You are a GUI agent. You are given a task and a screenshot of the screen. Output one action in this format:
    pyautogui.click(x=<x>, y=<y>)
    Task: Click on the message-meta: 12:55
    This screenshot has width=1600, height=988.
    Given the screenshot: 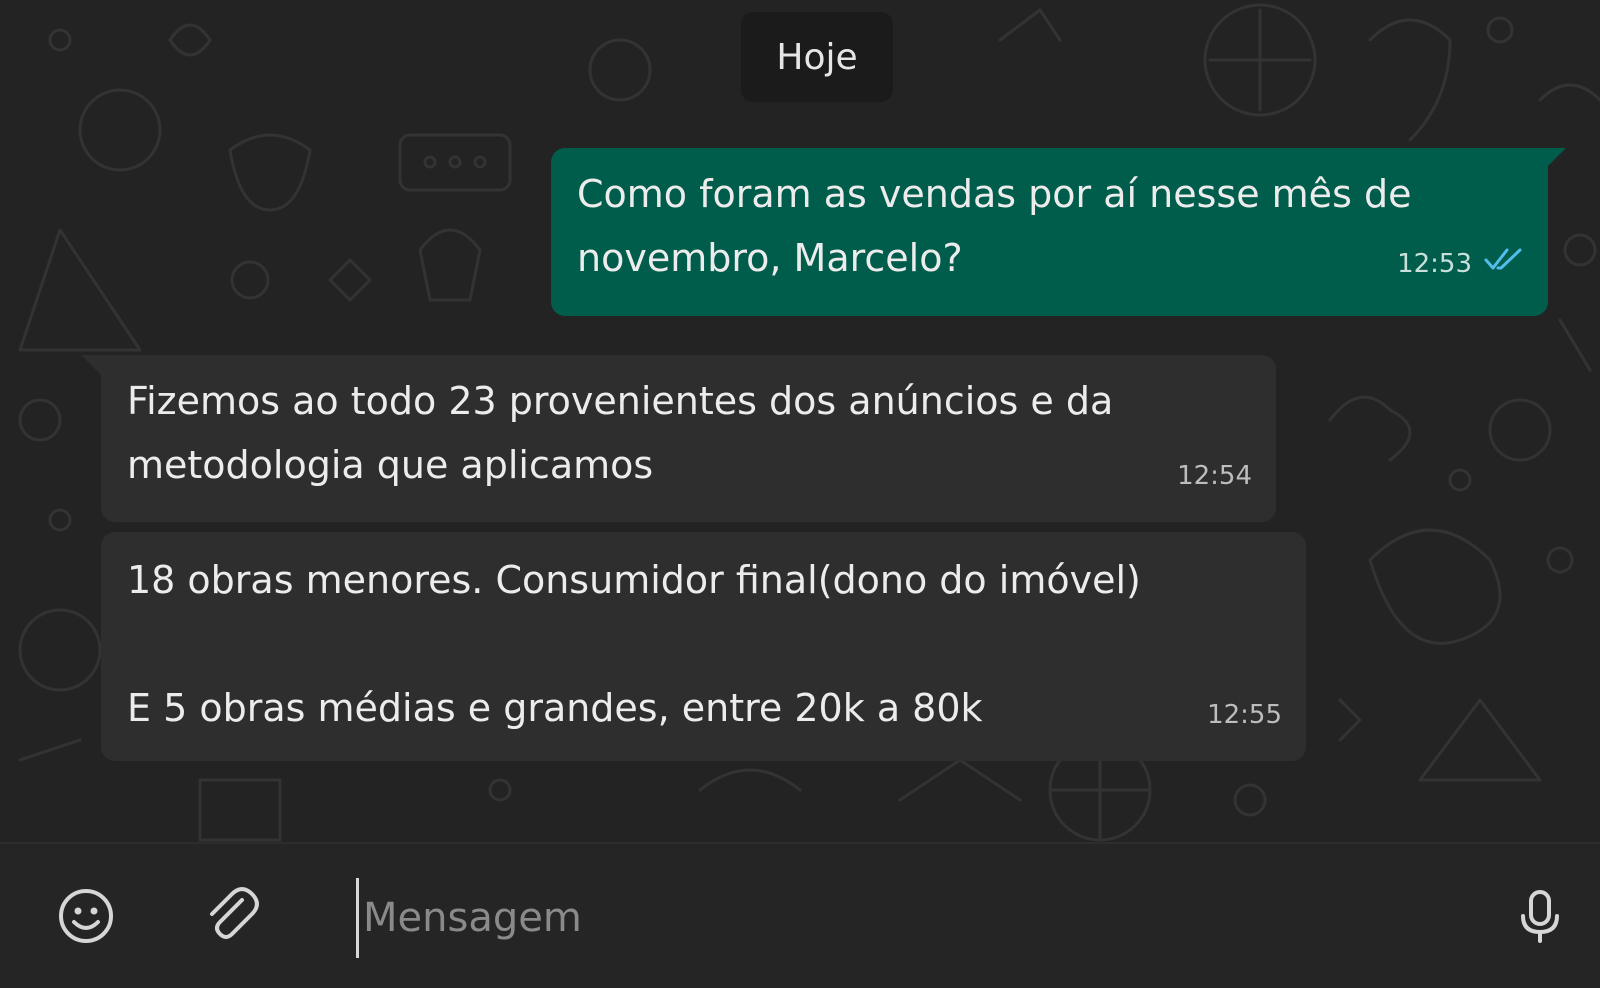 What is the action you would take?
    pyautogui.click(x=1244, y=715)
    